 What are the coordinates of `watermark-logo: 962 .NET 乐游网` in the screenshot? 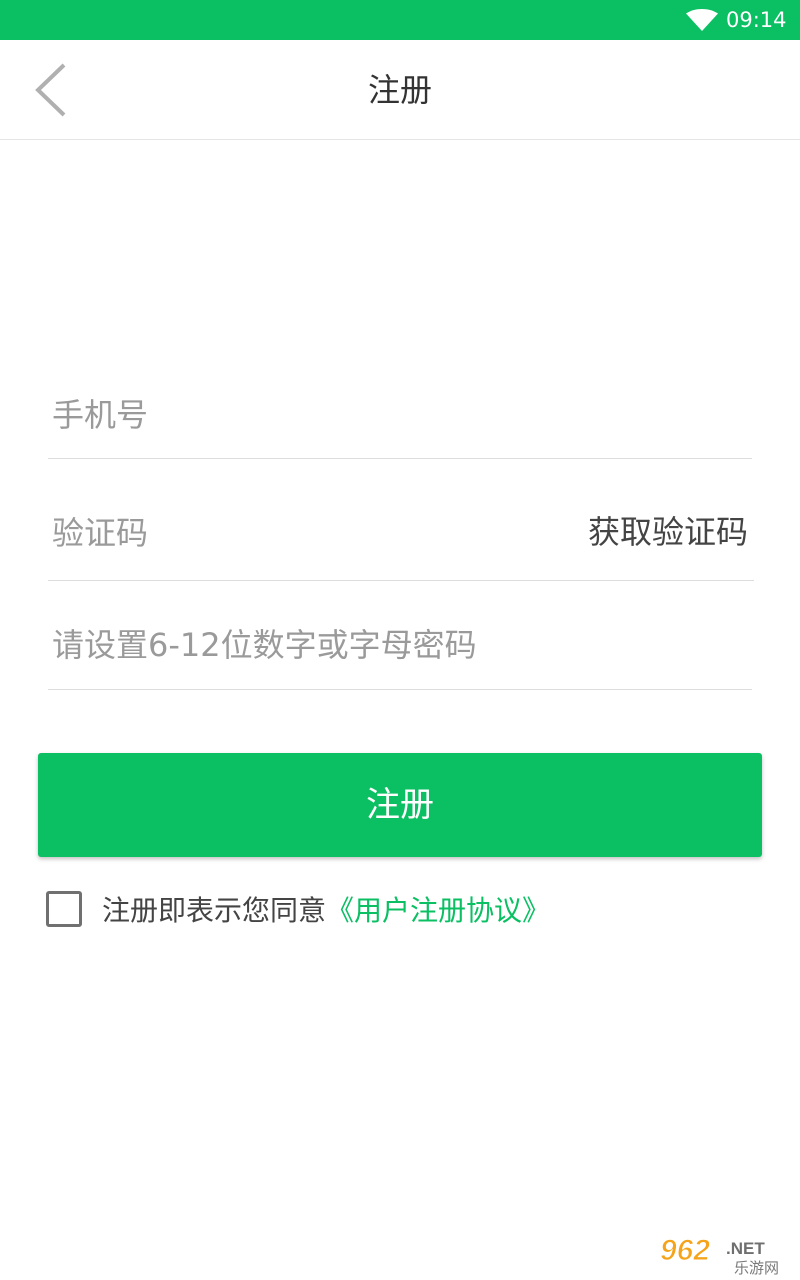 It's located at (720, 1255).